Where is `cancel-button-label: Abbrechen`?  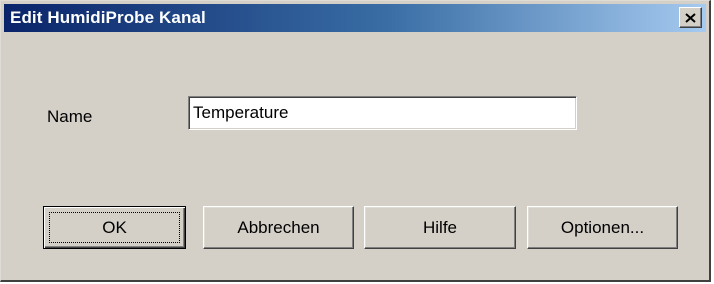
cancel-button-label: Abbrechen is located at coordinates (278, 227).